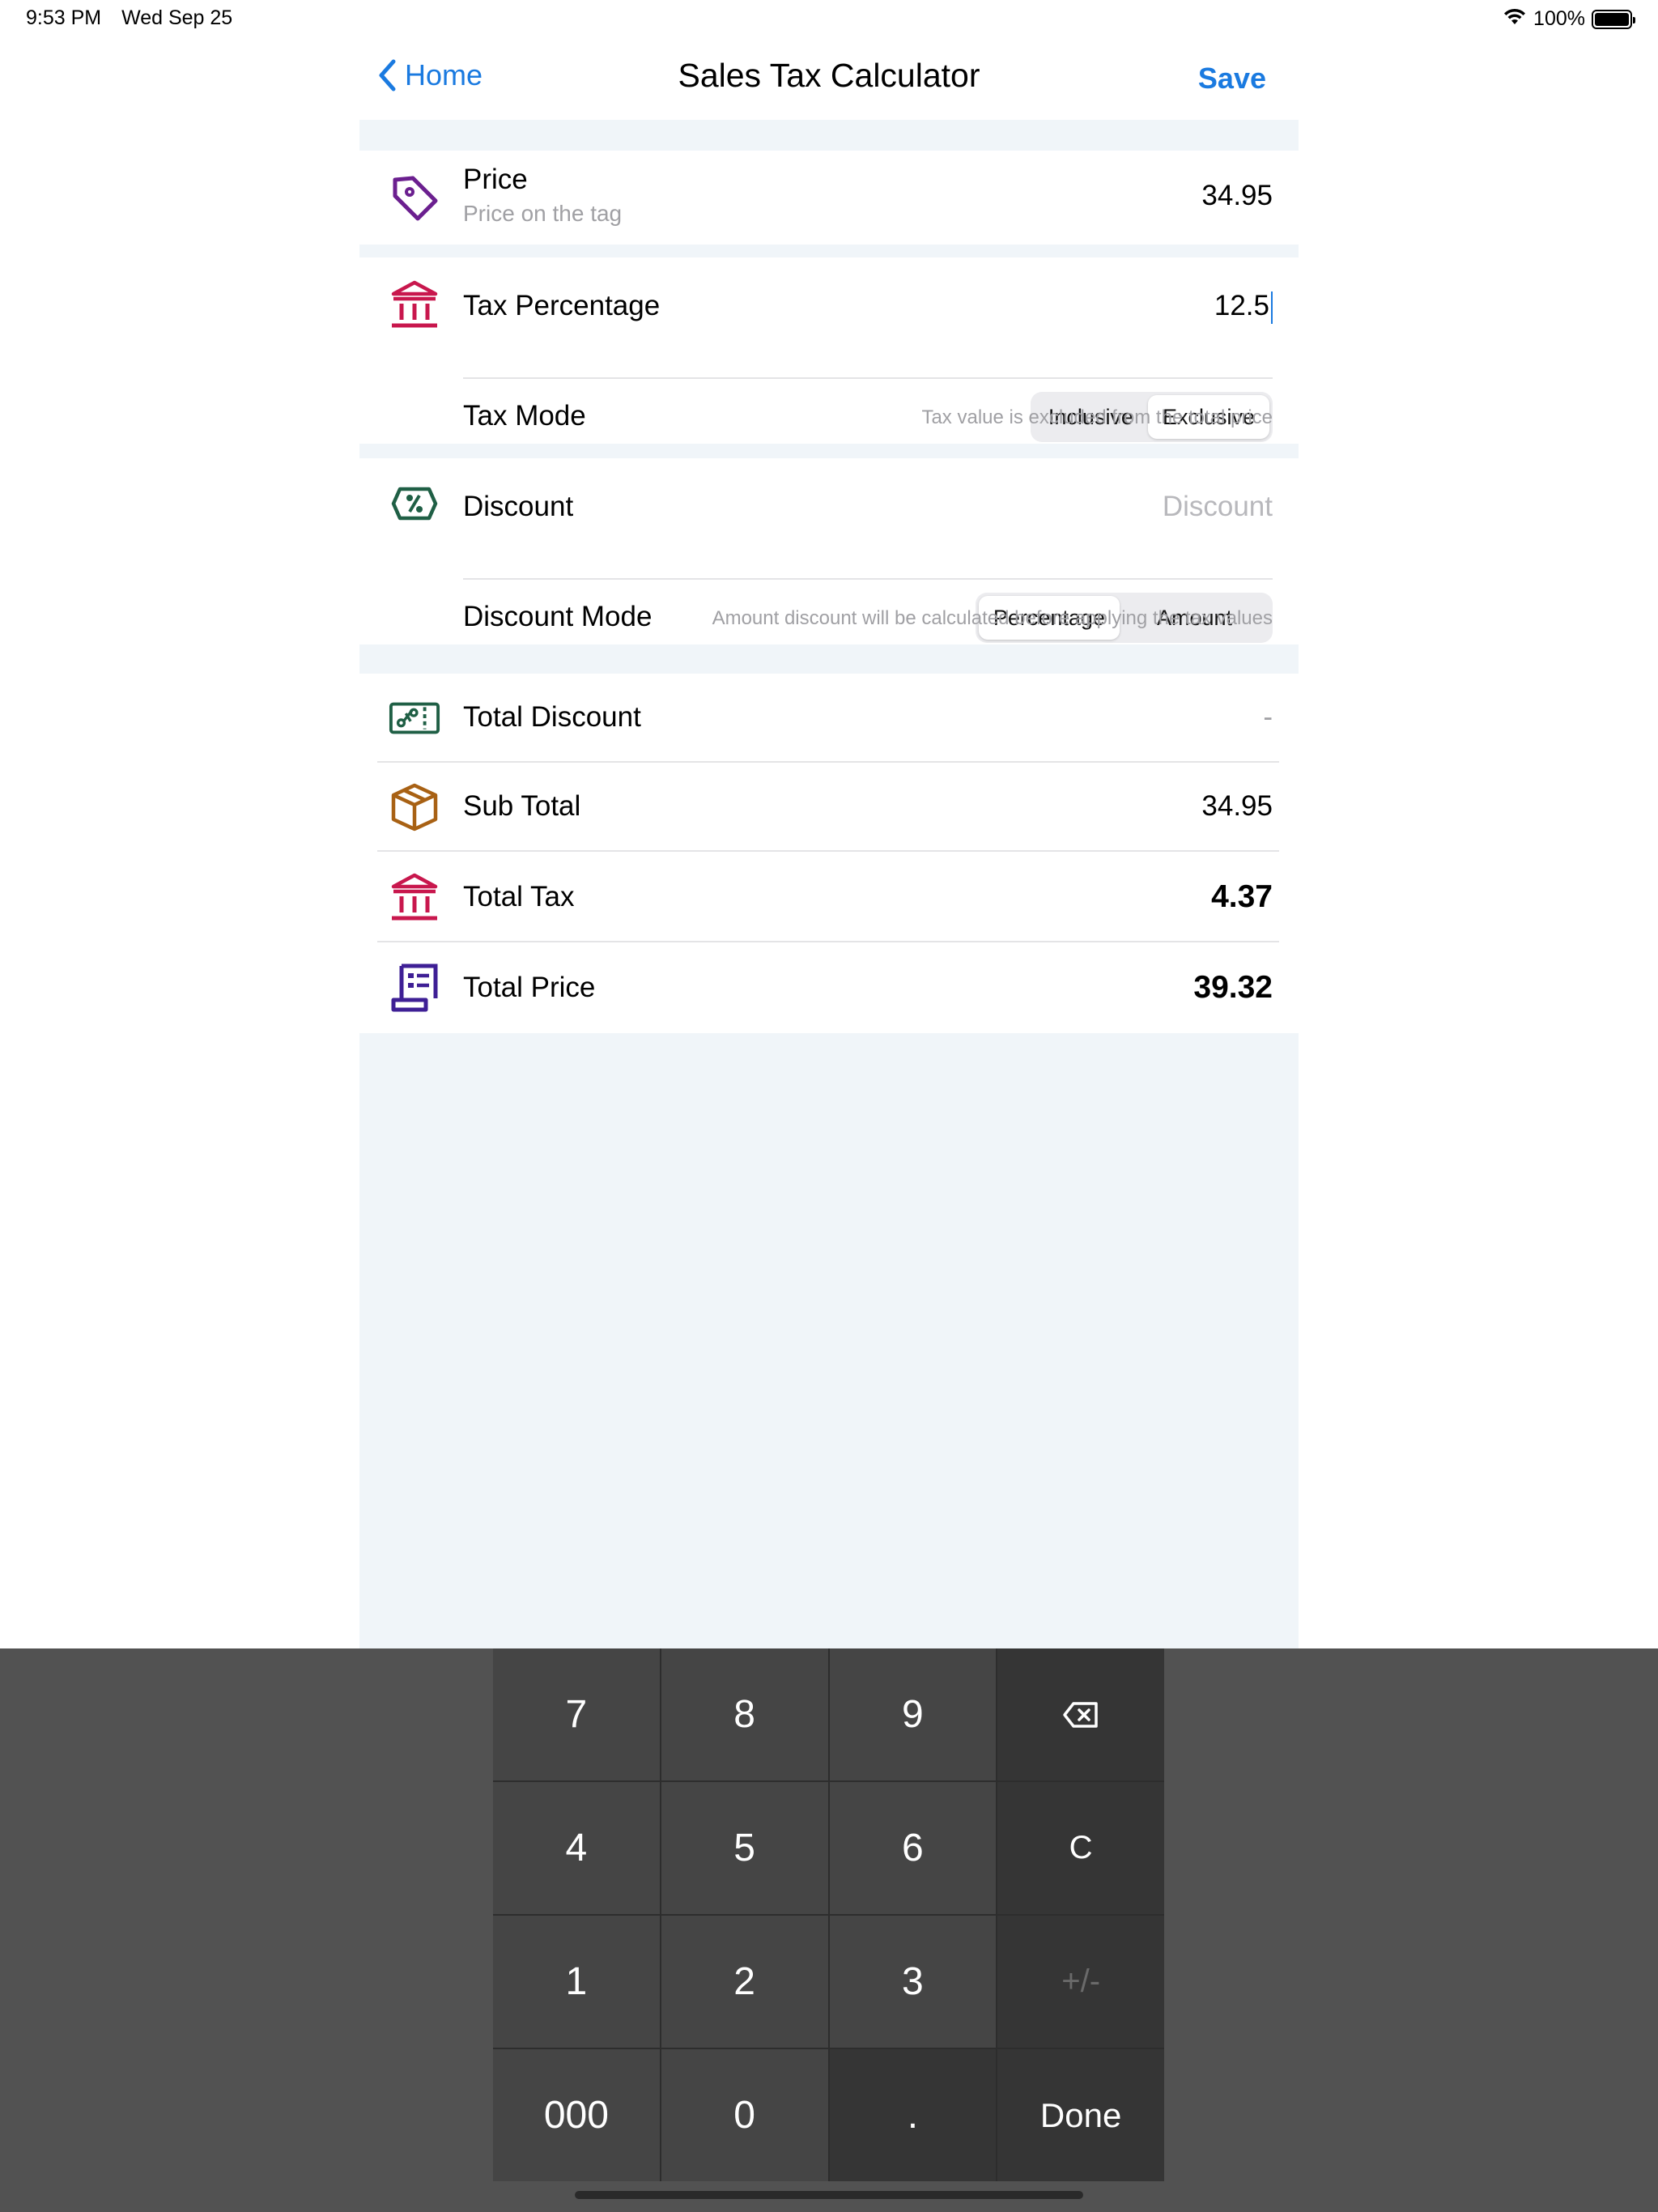 The width and height of the screenshot is (1658, 2212). I want to click on key-8: 8, so click(744, 1714).